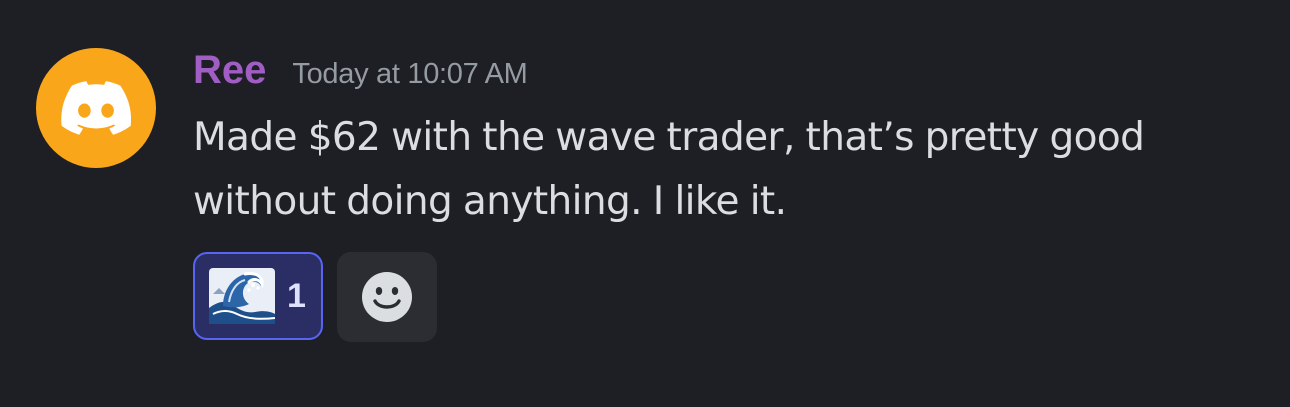 The height and width of the screenshot is (407, 1290). I want to click on reactions-bar: 1, so click(315, 297).